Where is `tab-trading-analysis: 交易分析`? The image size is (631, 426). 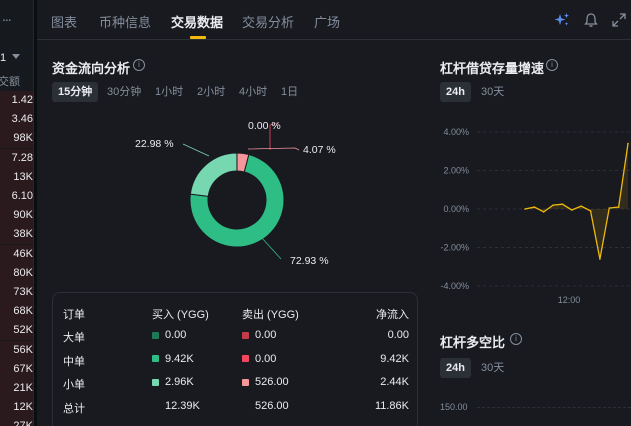 tab-trading-analysis: 交易分析 is located at coordinates (268, 21).